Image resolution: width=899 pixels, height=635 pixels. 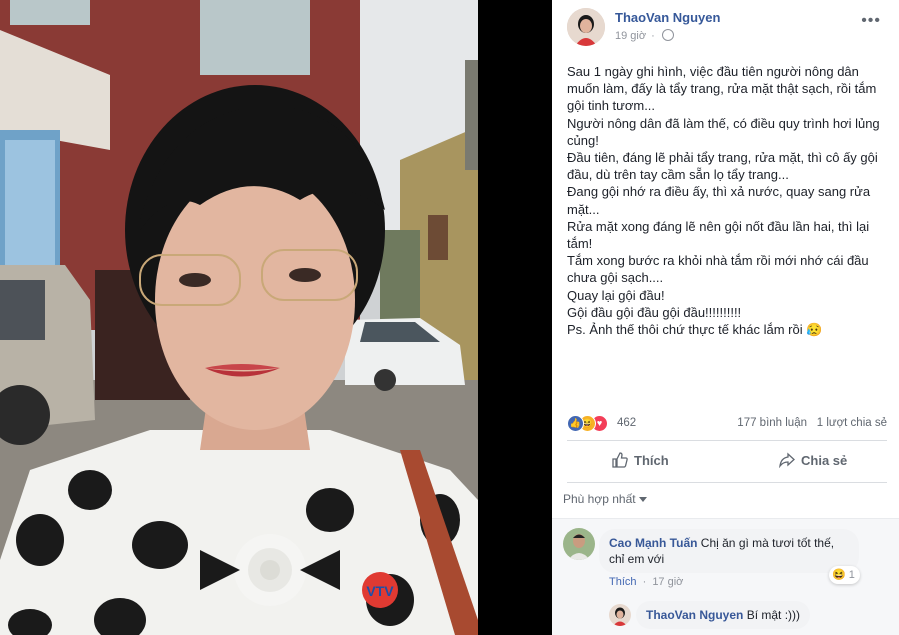 What do you see at coordinates (653, 543) in the screenshot?
I see `comment-author: Cao Mạnh Tuấn` at bounding box center [653, 543].